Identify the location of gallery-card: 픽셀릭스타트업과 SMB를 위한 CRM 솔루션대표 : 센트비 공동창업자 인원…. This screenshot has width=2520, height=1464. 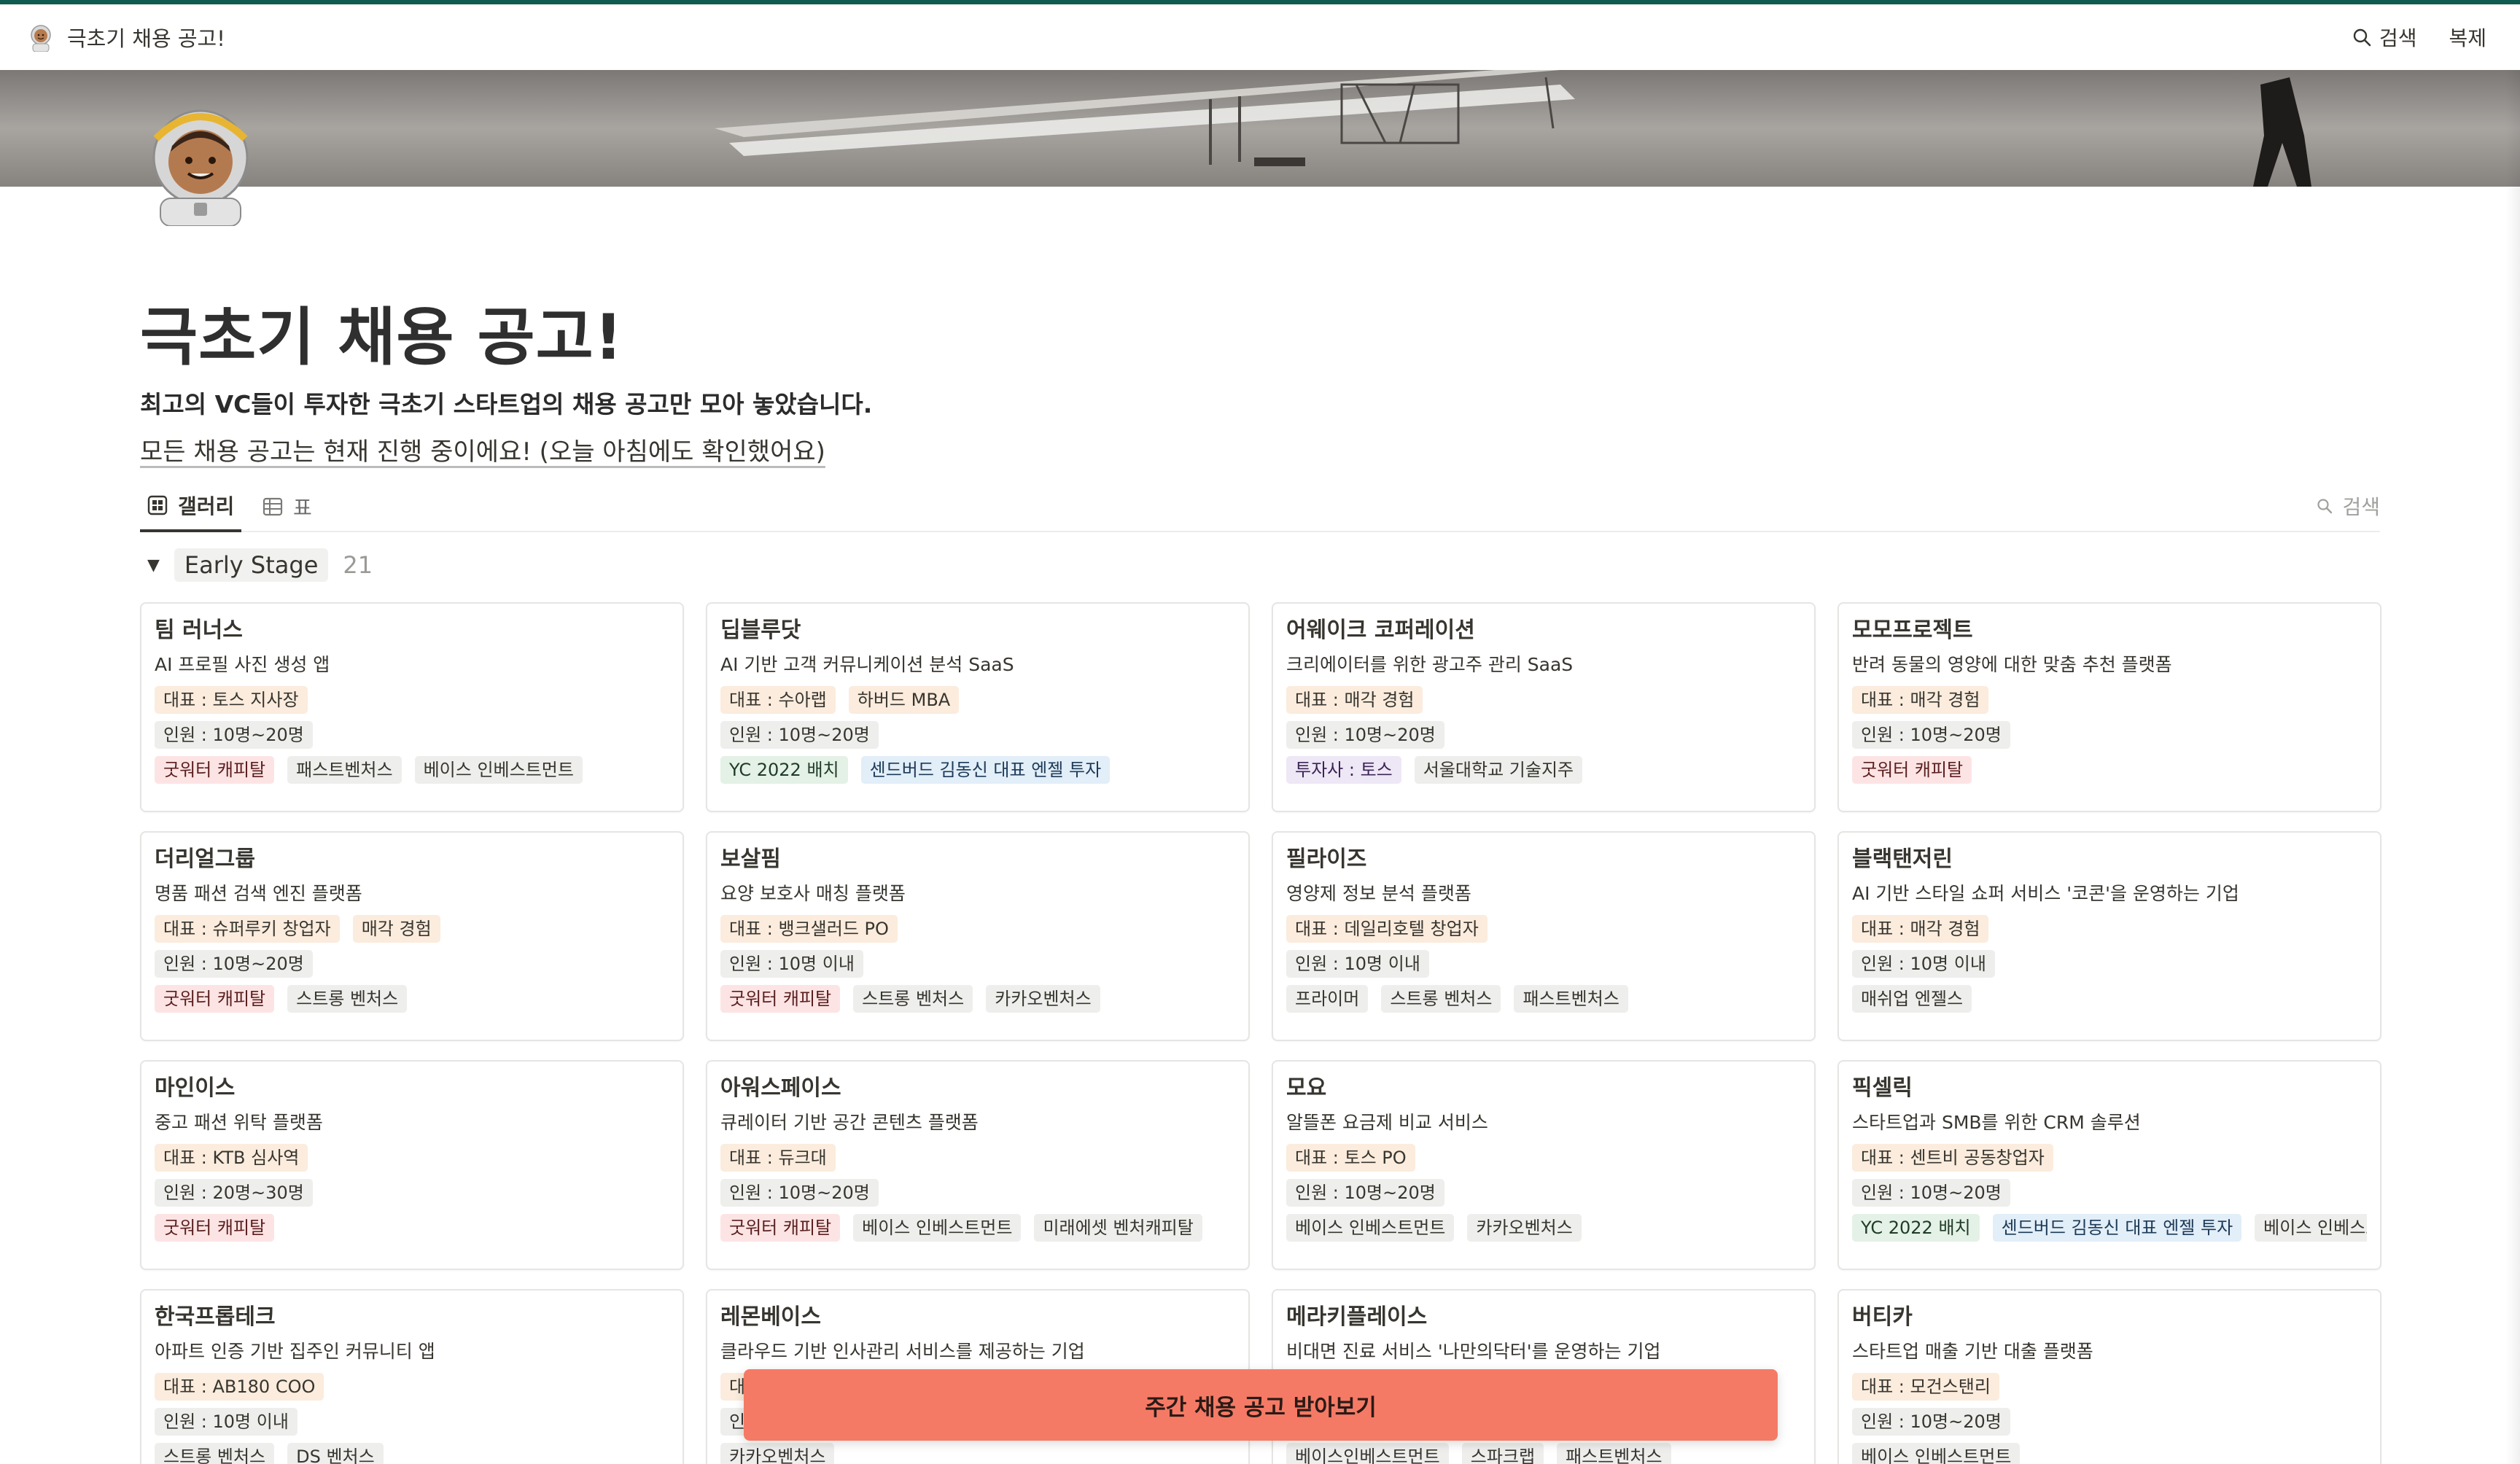
(2109, 1165).